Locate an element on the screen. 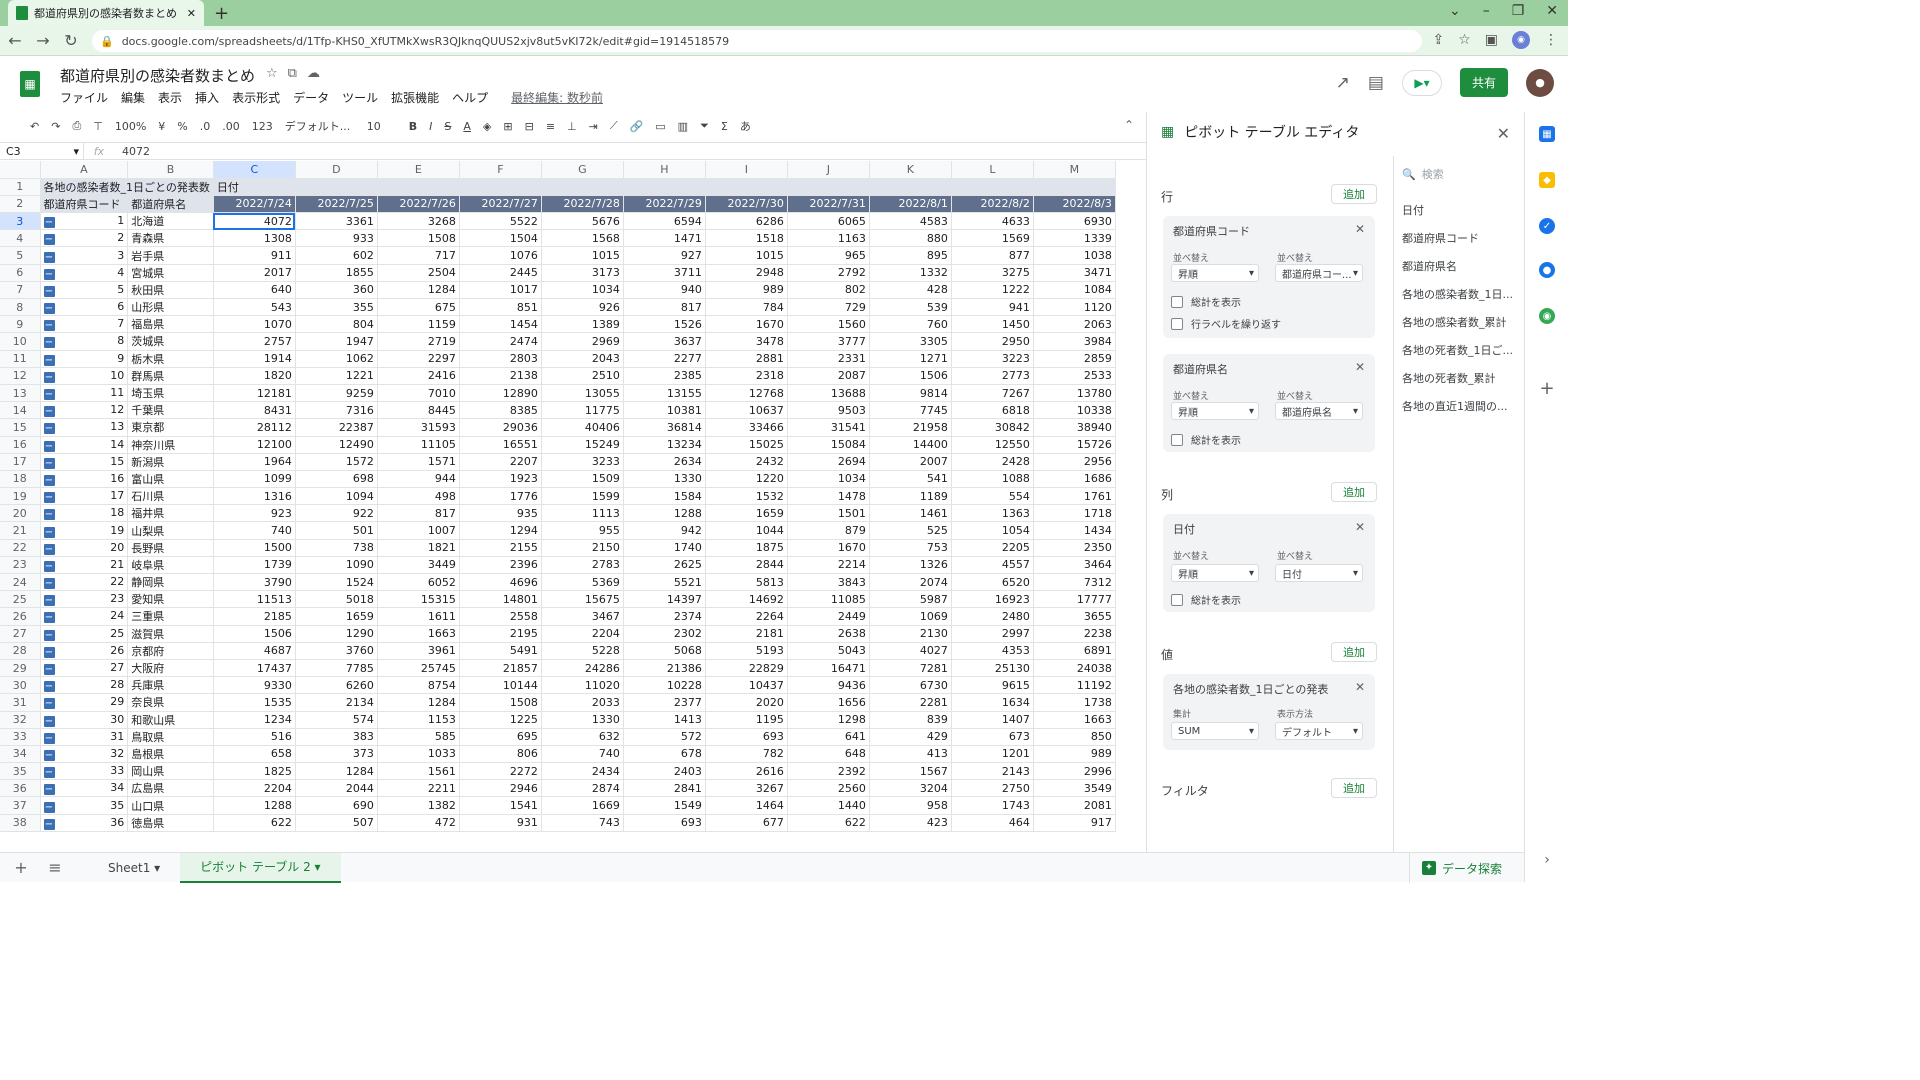 The width and height of the screenshot is (1920, 1080). value-cell: 933 is located at coordinates (336, 238).